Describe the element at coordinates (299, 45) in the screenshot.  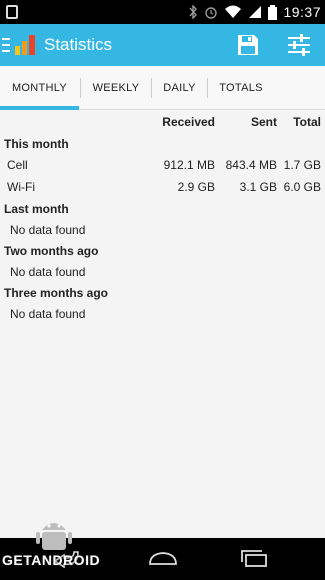
I see `settings-tune-icon` at that location.